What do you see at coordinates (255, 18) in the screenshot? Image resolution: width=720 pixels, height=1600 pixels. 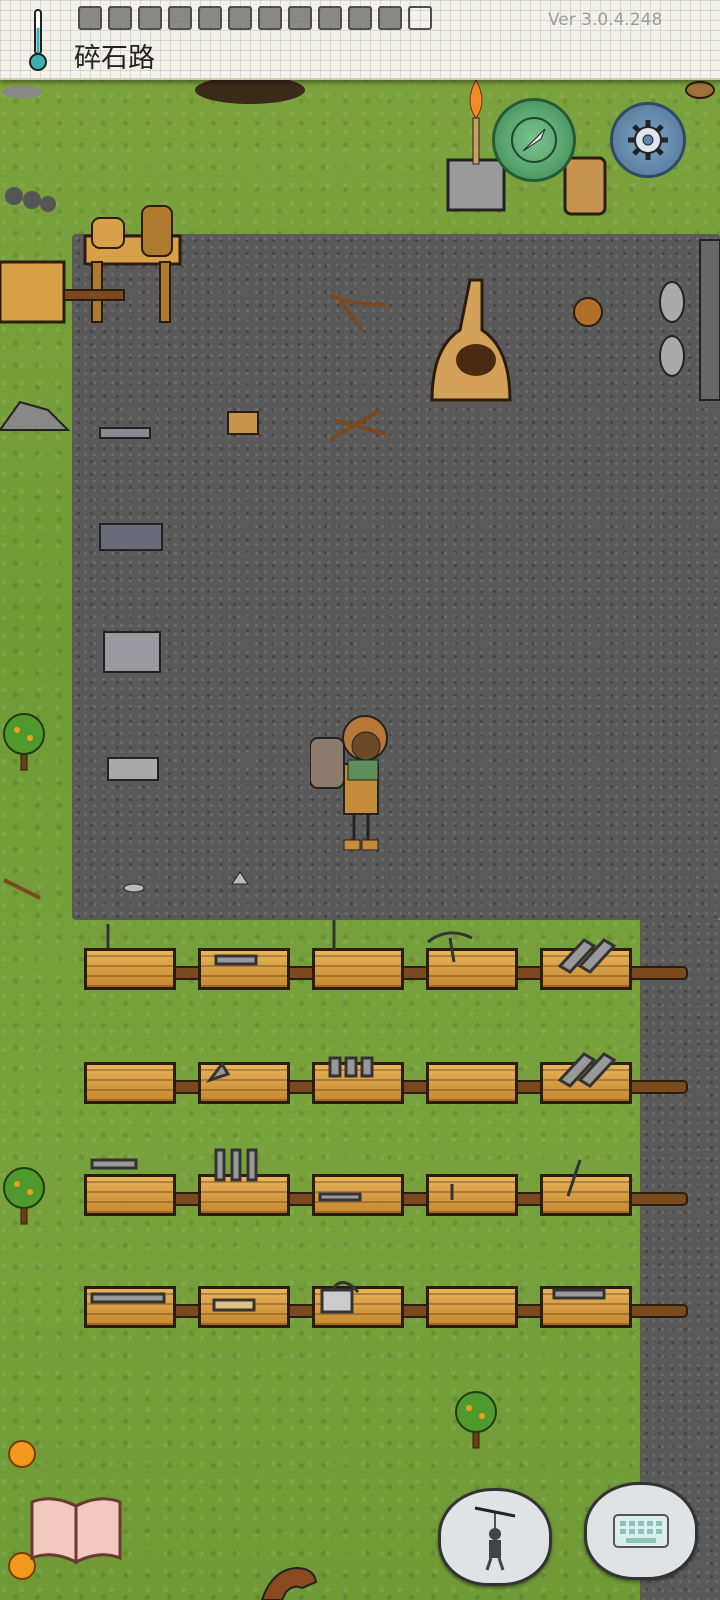 I see `inventory-slots` at bounding box center [255, 18].